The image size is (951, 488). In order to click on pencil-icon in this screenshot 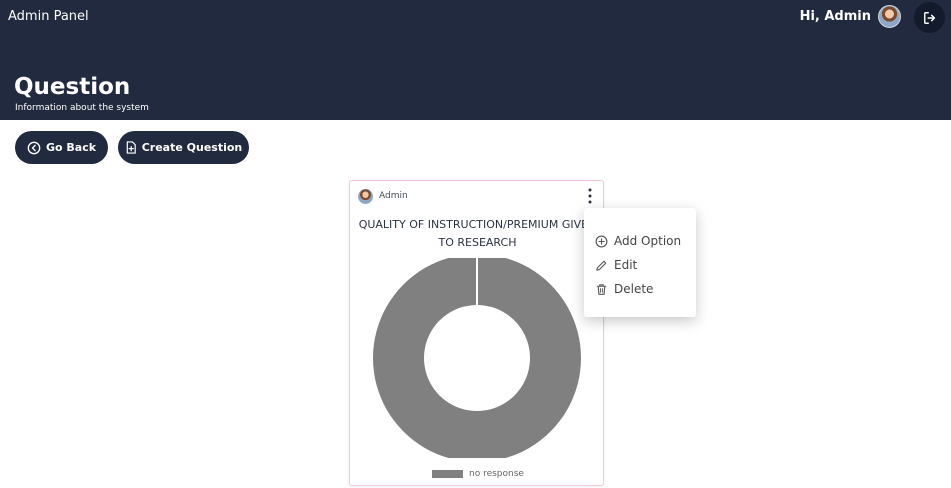, I will do `click(601, 265)`.